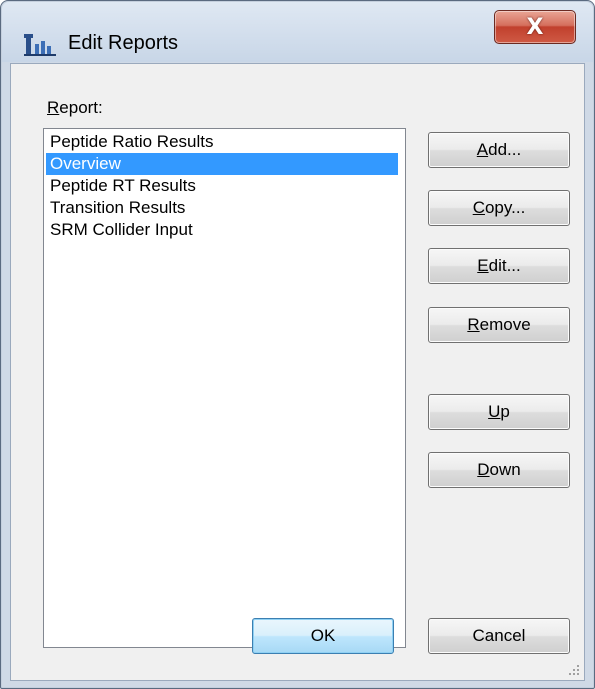  I want to click on remove-button: Remove, so click(499, 325).